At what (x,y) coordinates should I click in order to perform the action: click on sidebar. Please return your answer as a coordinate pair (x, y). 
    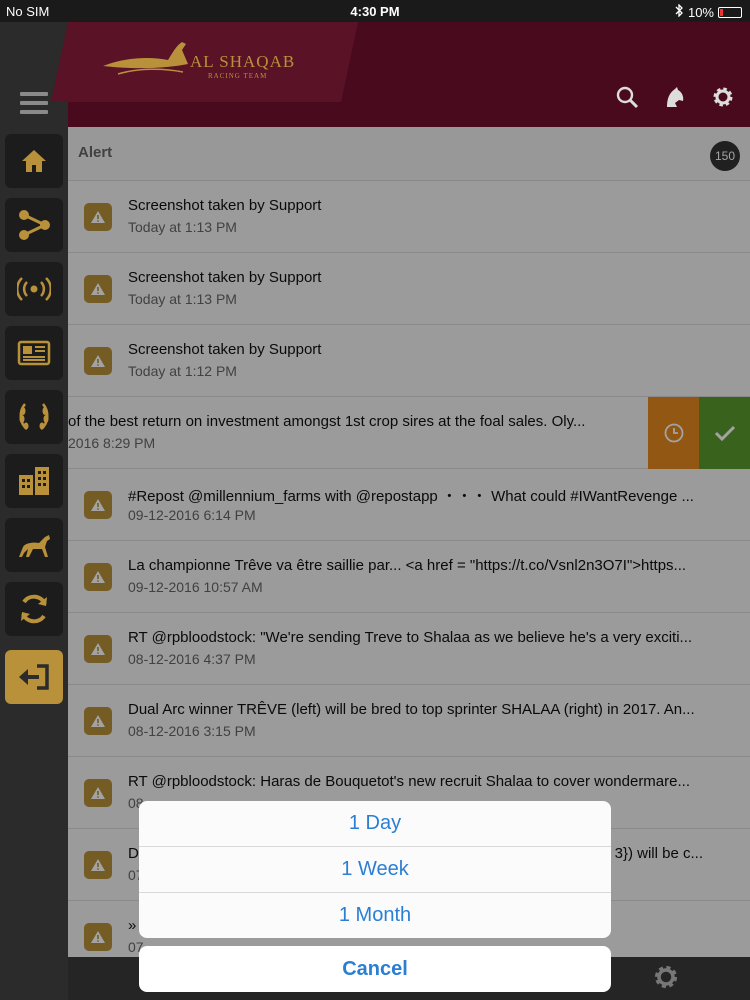
    Looking at the image, I should click on (34, 511).